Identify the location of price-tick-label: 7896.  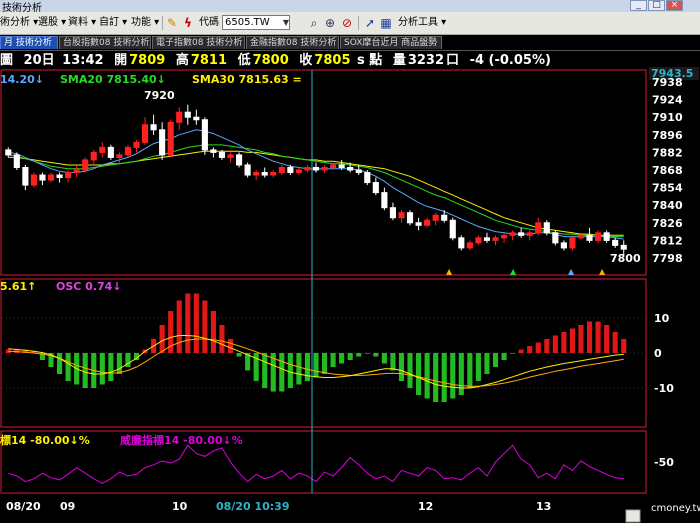
(667, 135).